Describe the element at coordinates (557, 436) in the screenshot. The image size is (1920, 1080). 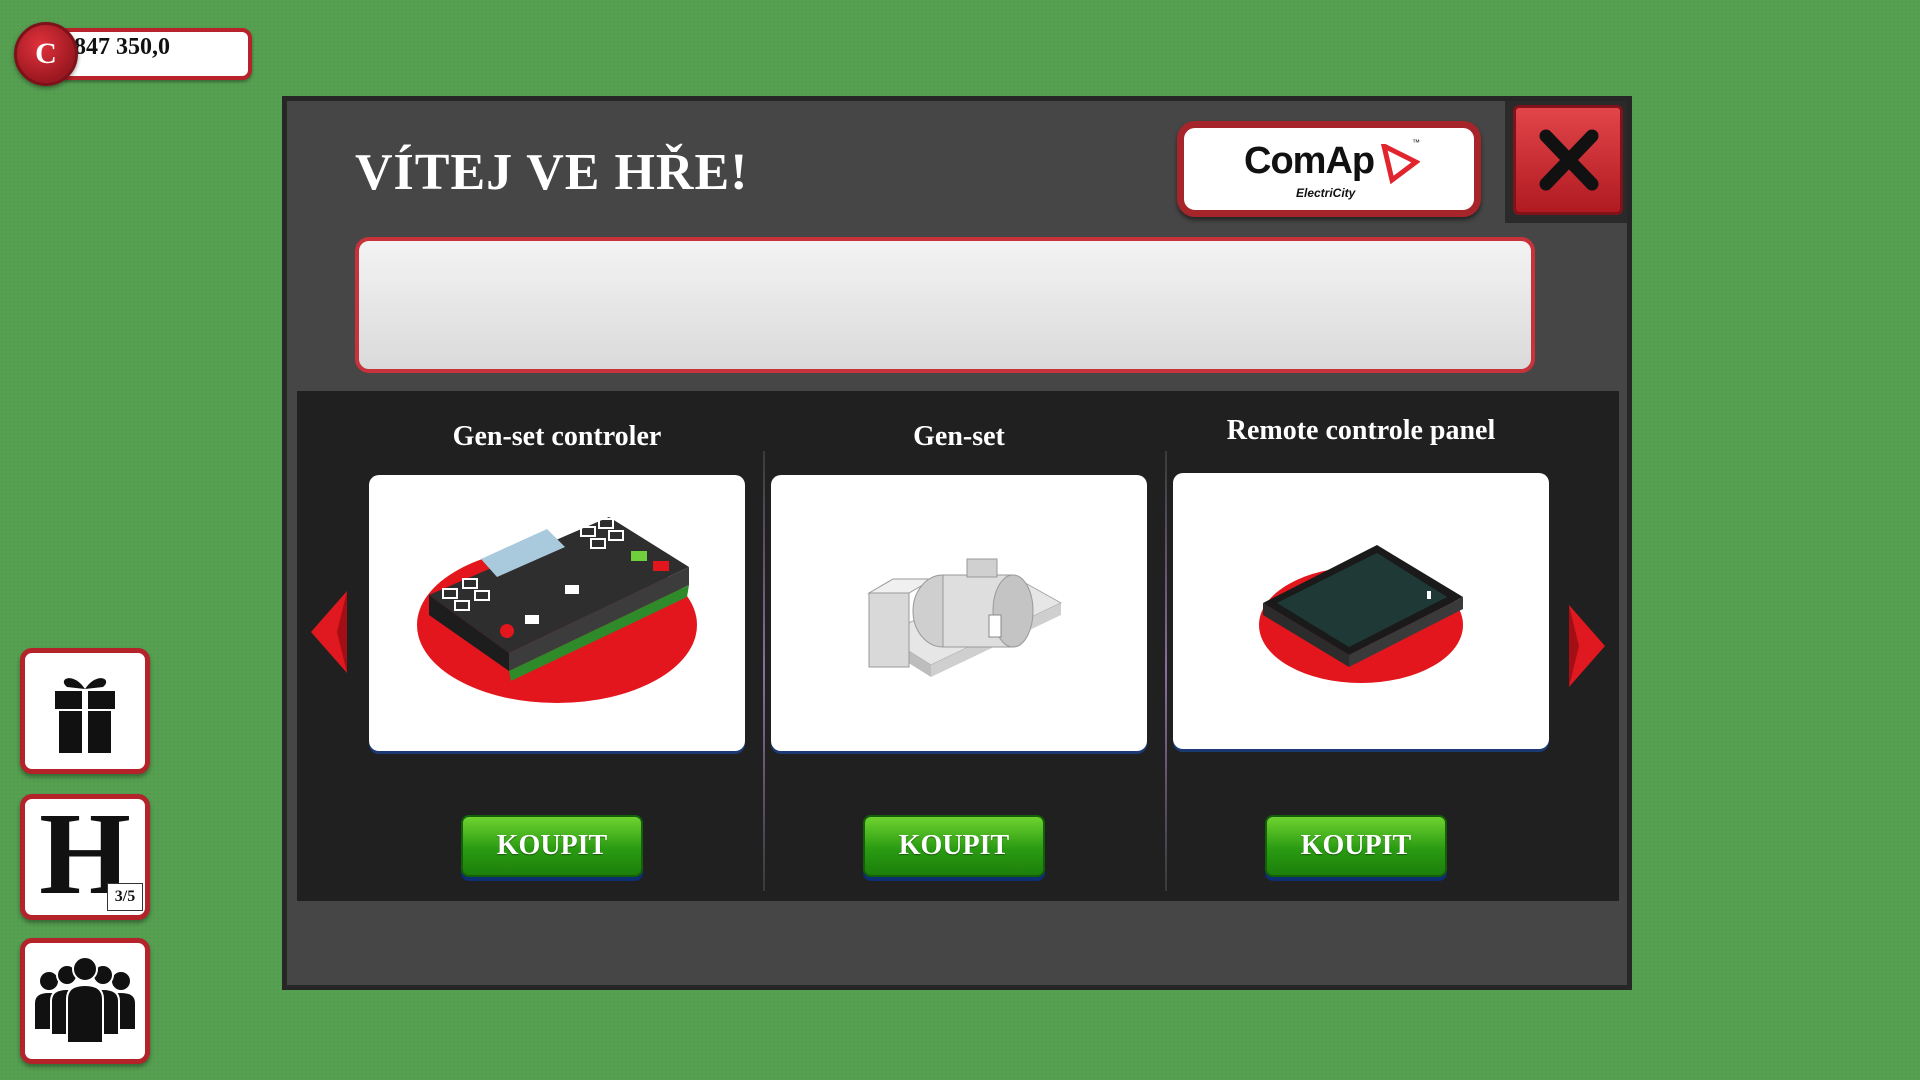
I see `item-title: Gen-set controler` at that location.